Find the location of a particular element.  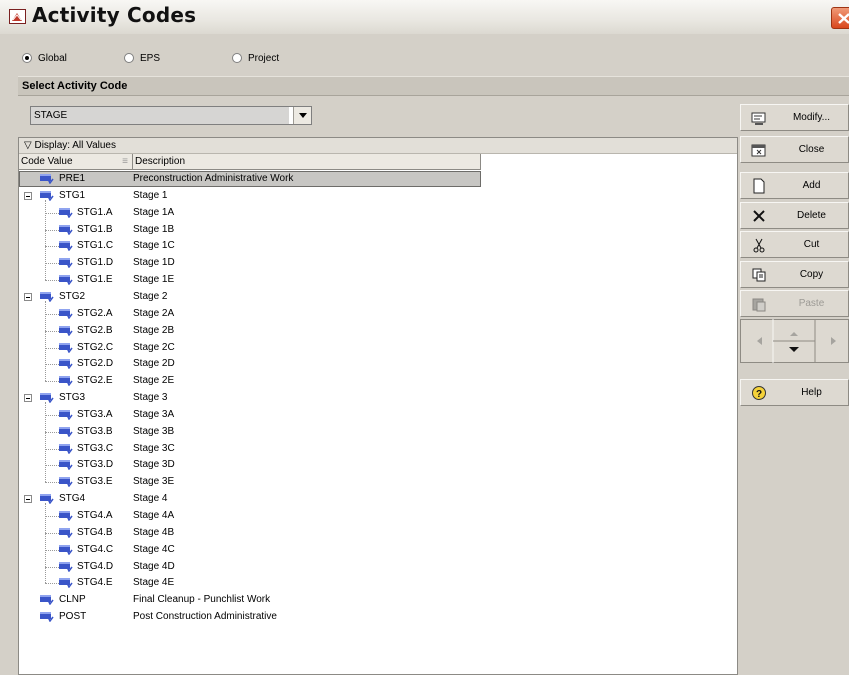

radio-project: Project is located at coordinates (255, 58).